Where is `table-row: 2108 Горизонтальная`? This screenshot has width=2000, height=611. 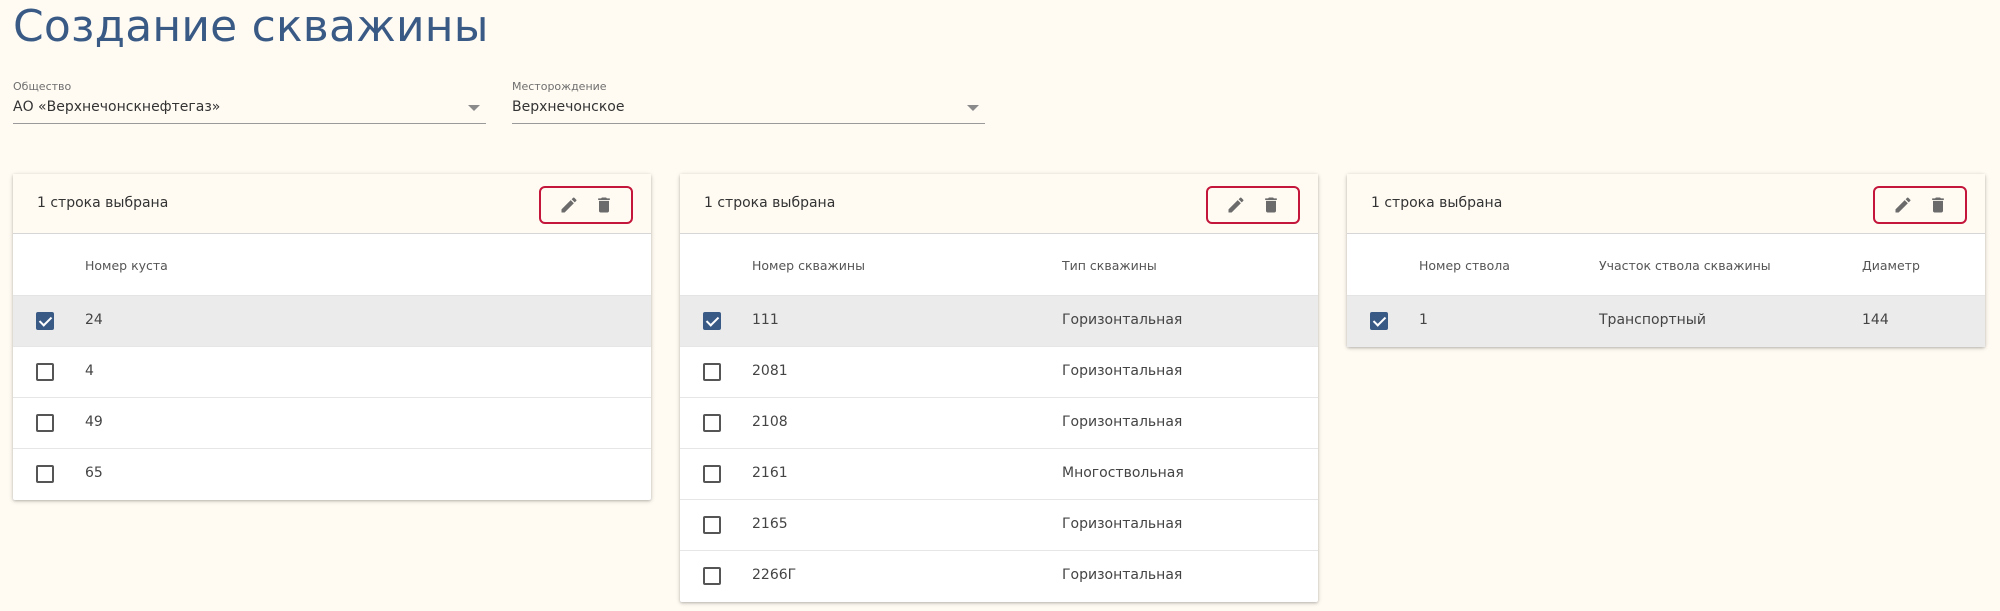
table-row: 2108 Горизонтальная is located at coordinates (999, 423).